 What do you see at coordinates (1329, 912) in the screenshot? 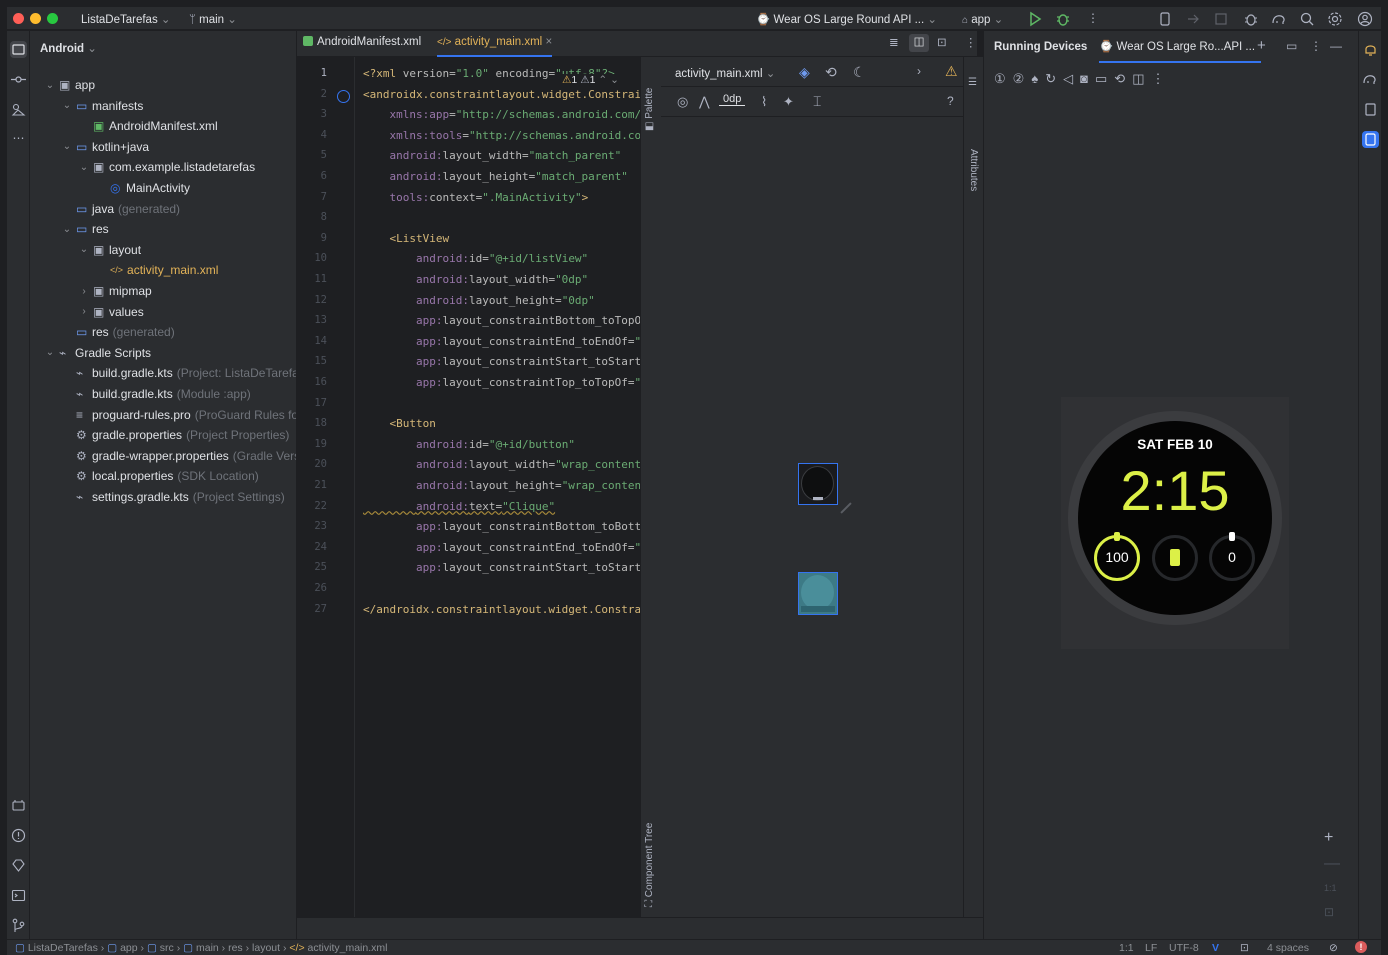
I see `fit-screen-icon: ⊡` at bounding box center [1329, 912].